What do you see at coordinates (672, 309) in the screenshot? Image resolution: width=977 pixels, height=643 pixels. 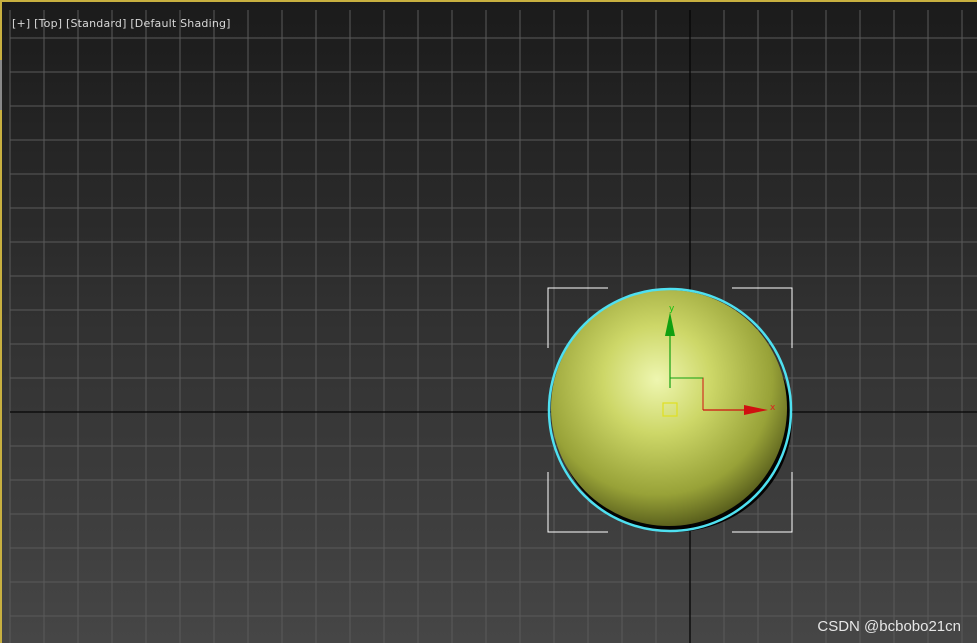 I see `gizmo-y-label: y` at bounding box center [672, 309].